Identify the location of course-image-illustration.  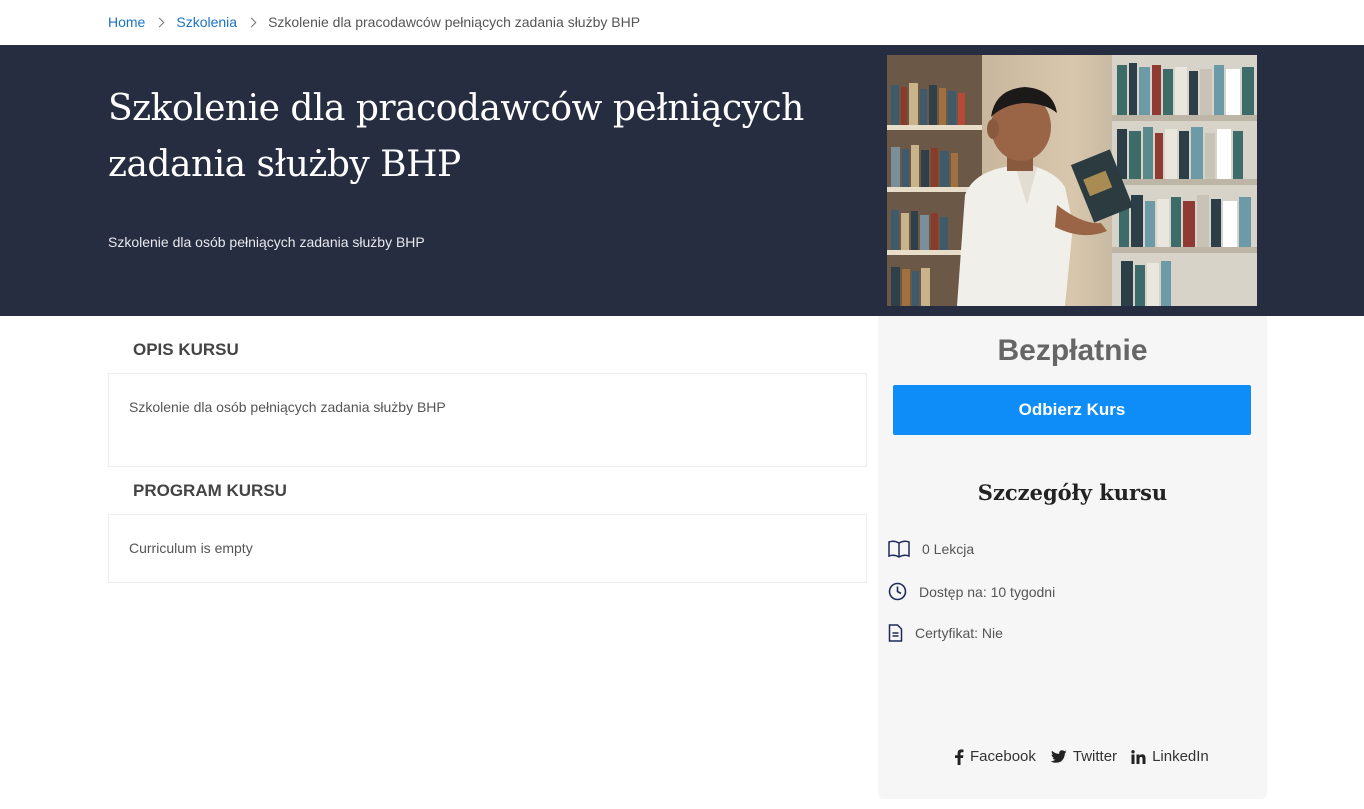
(1072, 180).